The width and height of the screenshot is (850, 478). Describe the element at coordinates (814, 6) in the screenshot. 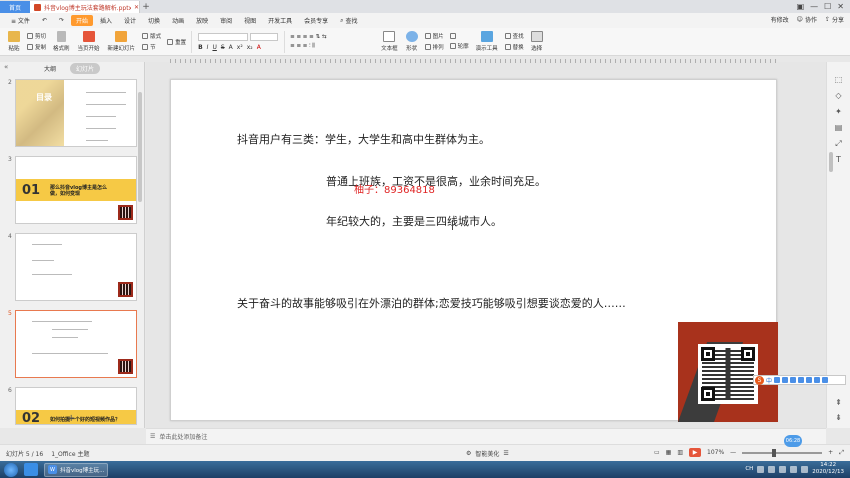

I see `minimize-button: —` at that location.